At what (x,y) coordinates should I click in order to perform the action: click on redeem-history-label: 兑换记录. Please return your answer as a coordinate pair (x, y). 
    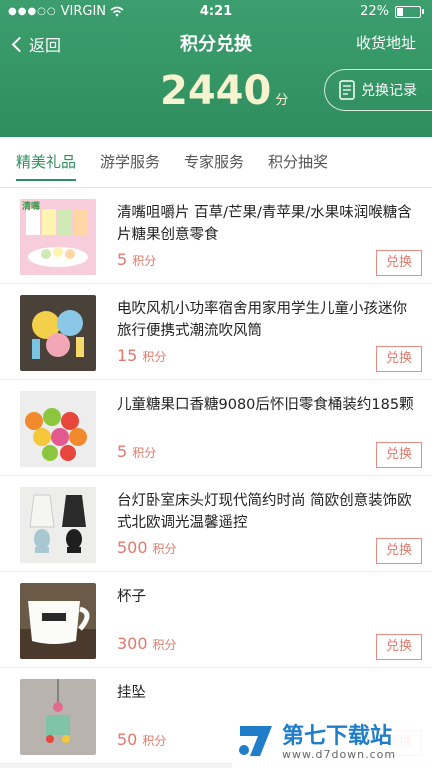
    Looking at the image, I should click on (389, 91).